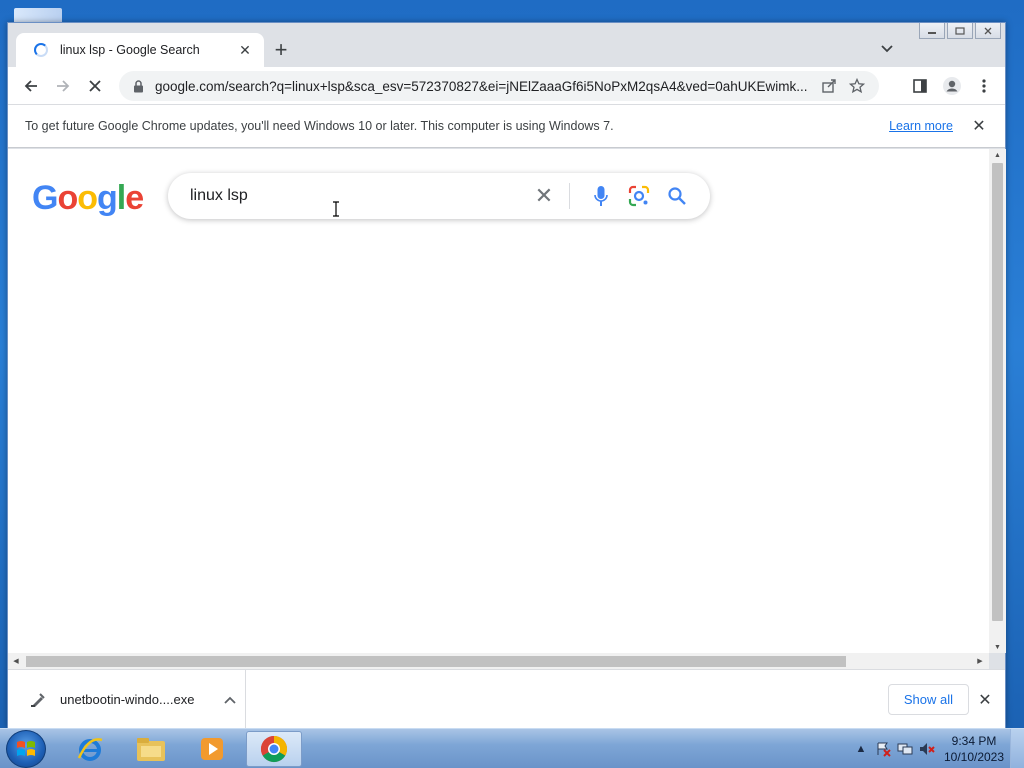 The image size is (1024, 768). What do you see at coordinates (359, 196) in the screenshot?
I see `search-input: linux lsp` at bounding box center [359, 196].